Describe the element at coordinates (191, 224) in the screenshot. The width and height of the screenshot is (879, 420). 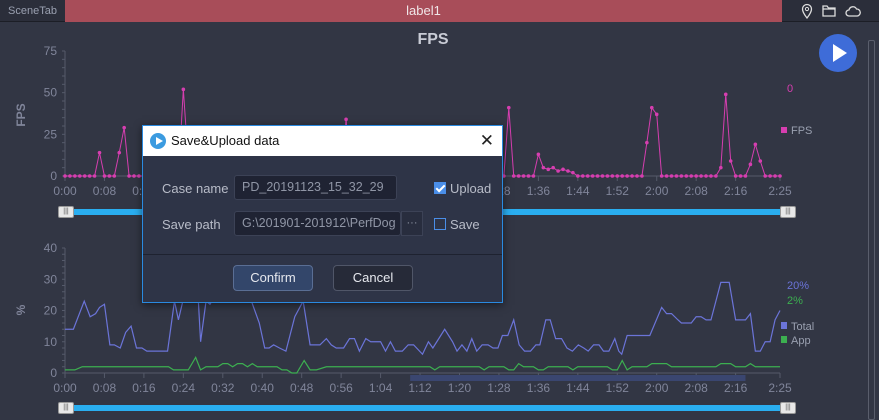
I see `save-path-label: Save path` at that location.